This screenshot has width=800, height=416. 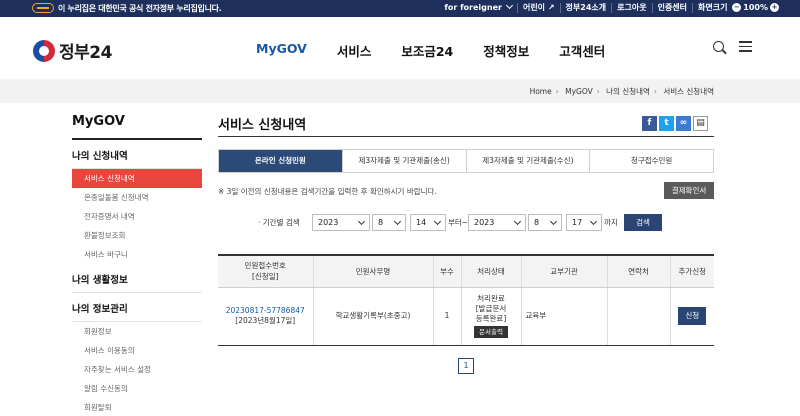 What do you see at coordinates (137, 278) in the screenshot?
I see `sidebar-section-life-info: 나의 생활정보` at bounding box center [137, 278].